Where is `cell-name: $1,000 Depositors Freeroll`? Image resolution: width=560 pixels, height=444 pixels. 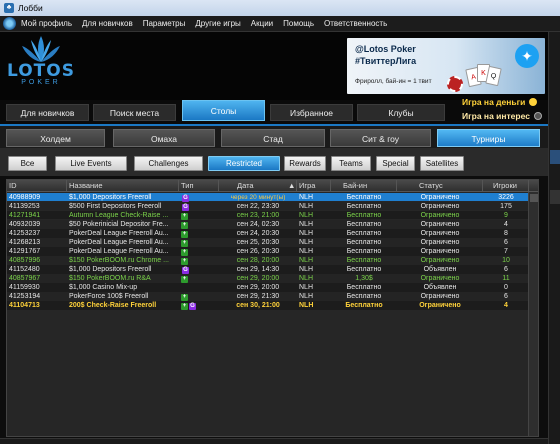 cell-name: $1,000 Depositors Freeroll is located at coordinates (110, 269).